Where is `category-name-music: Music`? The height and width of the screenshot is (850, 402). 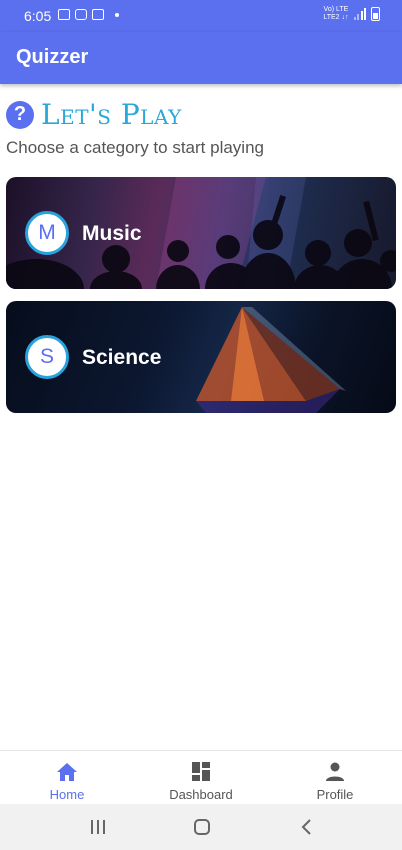
category-name-music: Music is located at coordinates (112, 233).